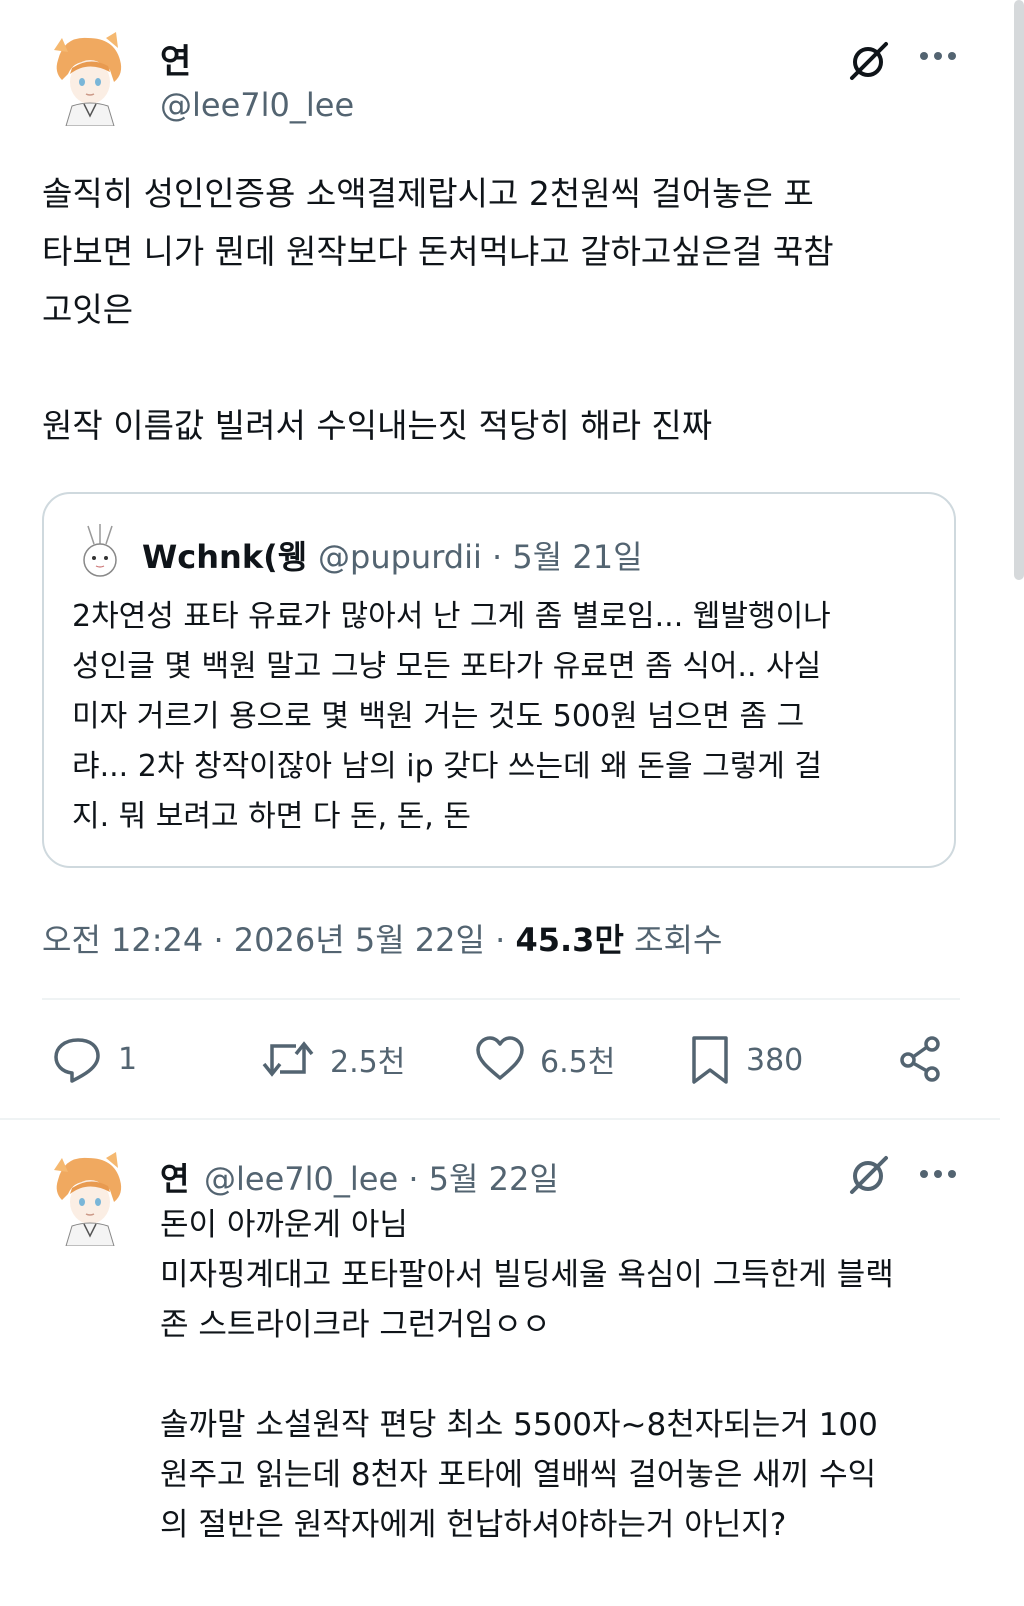 The image size is (1024, 1606). What do you see at coordinates (775, 1060) in the screenshot?
I see `bookmark-count: 380` at bounding box center [775, 1060].